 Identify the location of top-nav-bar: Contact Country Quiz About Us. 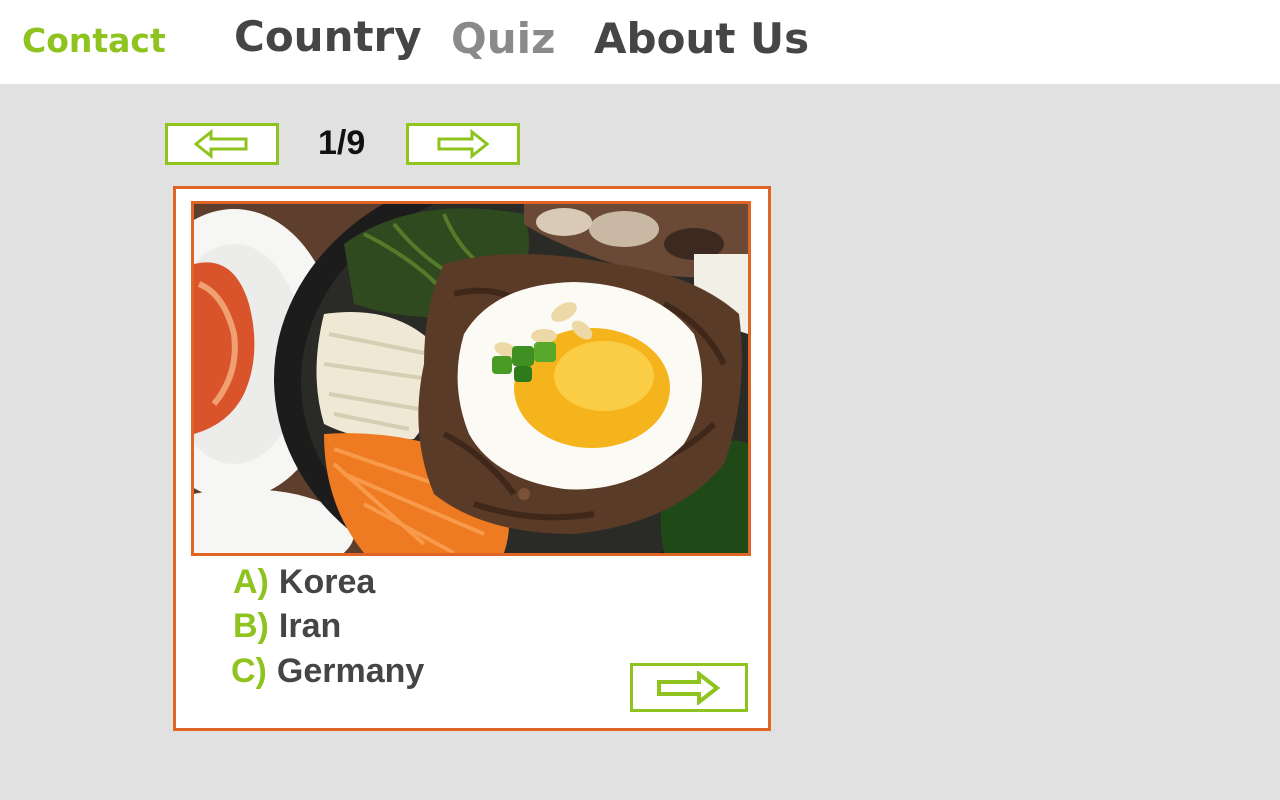
(640, 42).